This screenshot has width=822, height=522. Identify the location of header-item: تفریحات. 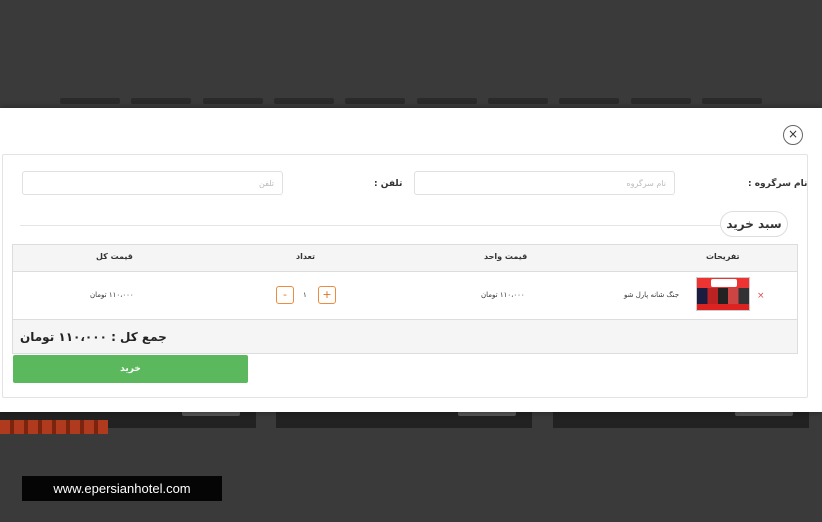
(723, 256).